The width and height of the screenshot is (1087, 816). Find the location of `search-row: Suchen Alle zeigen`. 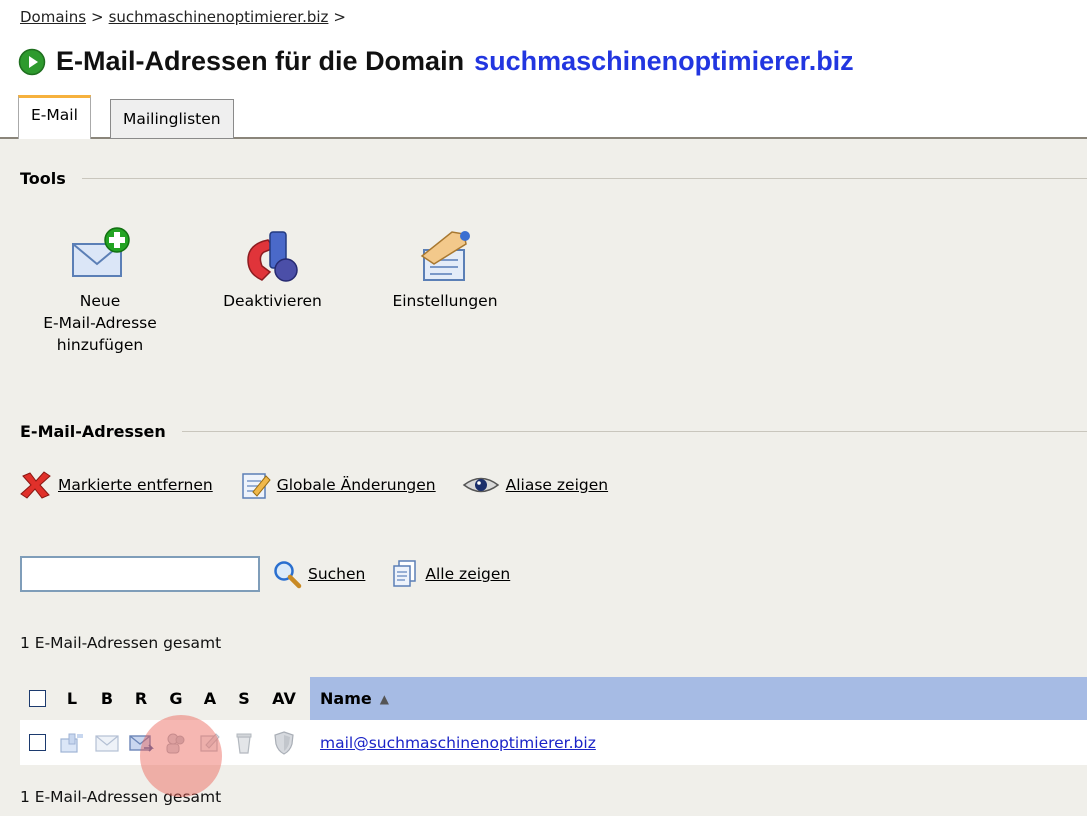

search-row: Suchen Alle zeigen is located at coordinates (272, 574).